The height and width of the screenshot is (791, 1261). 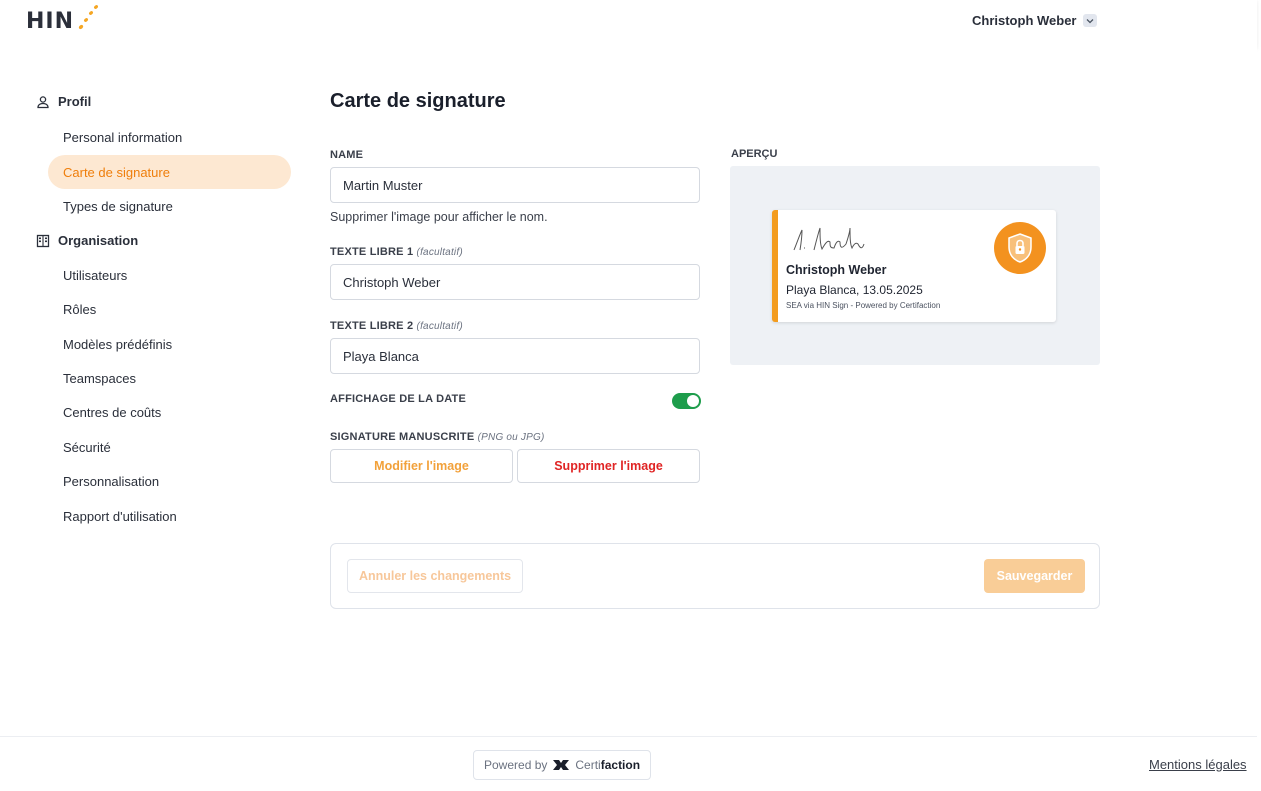 What do you see at coordinates (87, 447) in the screenshot?
I see `sidebar-item-label: Sécurité` at bounding box center [87, 447].